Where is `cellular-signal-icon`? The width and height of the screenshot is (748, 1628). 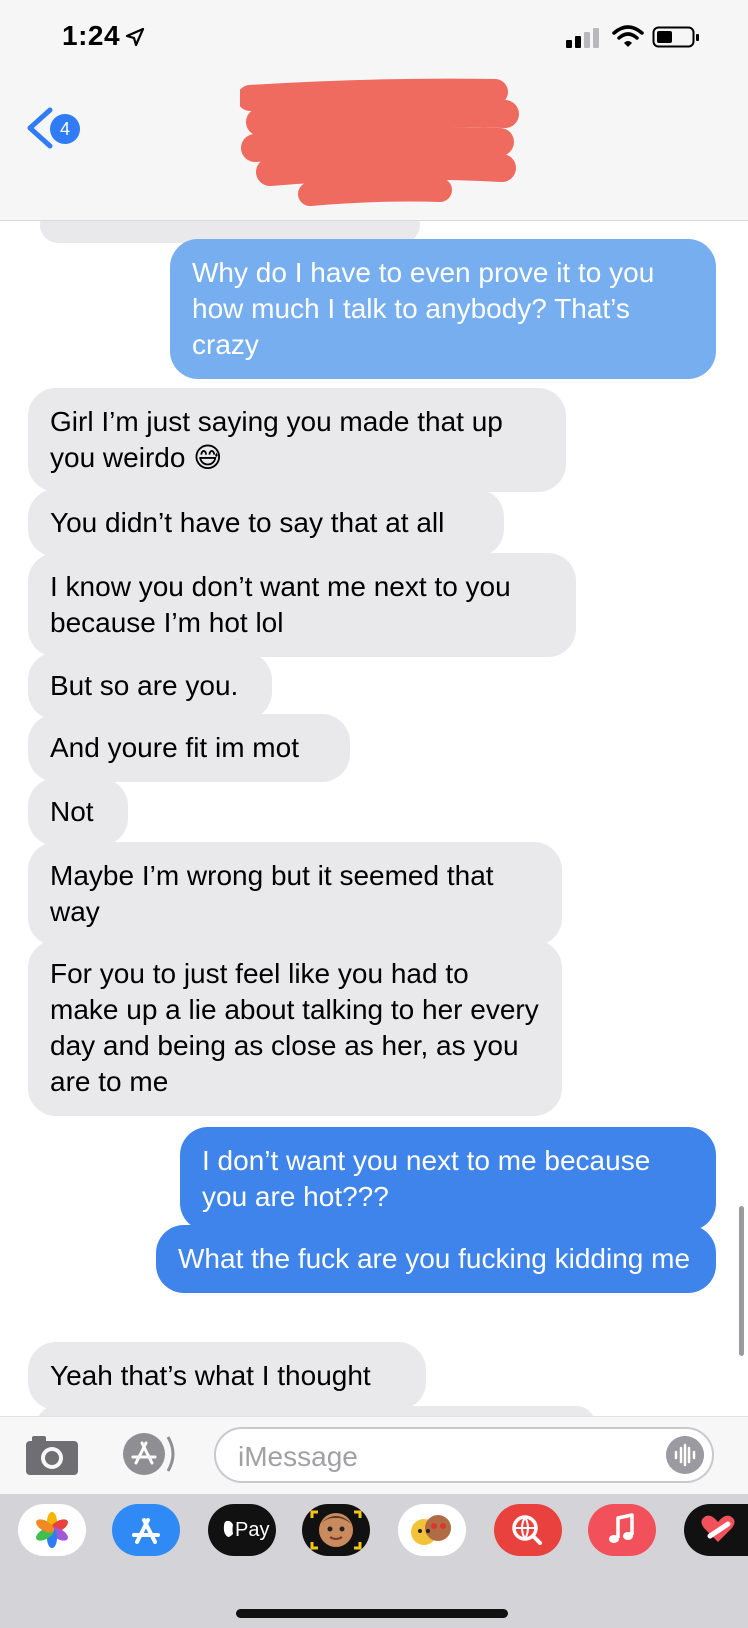 cellular-signal-icon is located at coordinates (582, 38).